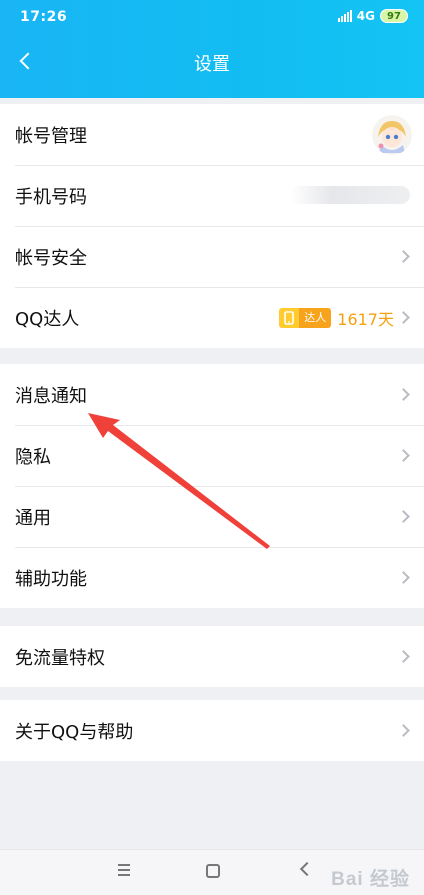 This screenshot has height=895, width=424. What do you see at coordinates (33, 518) in the screenshot?
I see `row-label: 通用` at bounding box center [33, 518].